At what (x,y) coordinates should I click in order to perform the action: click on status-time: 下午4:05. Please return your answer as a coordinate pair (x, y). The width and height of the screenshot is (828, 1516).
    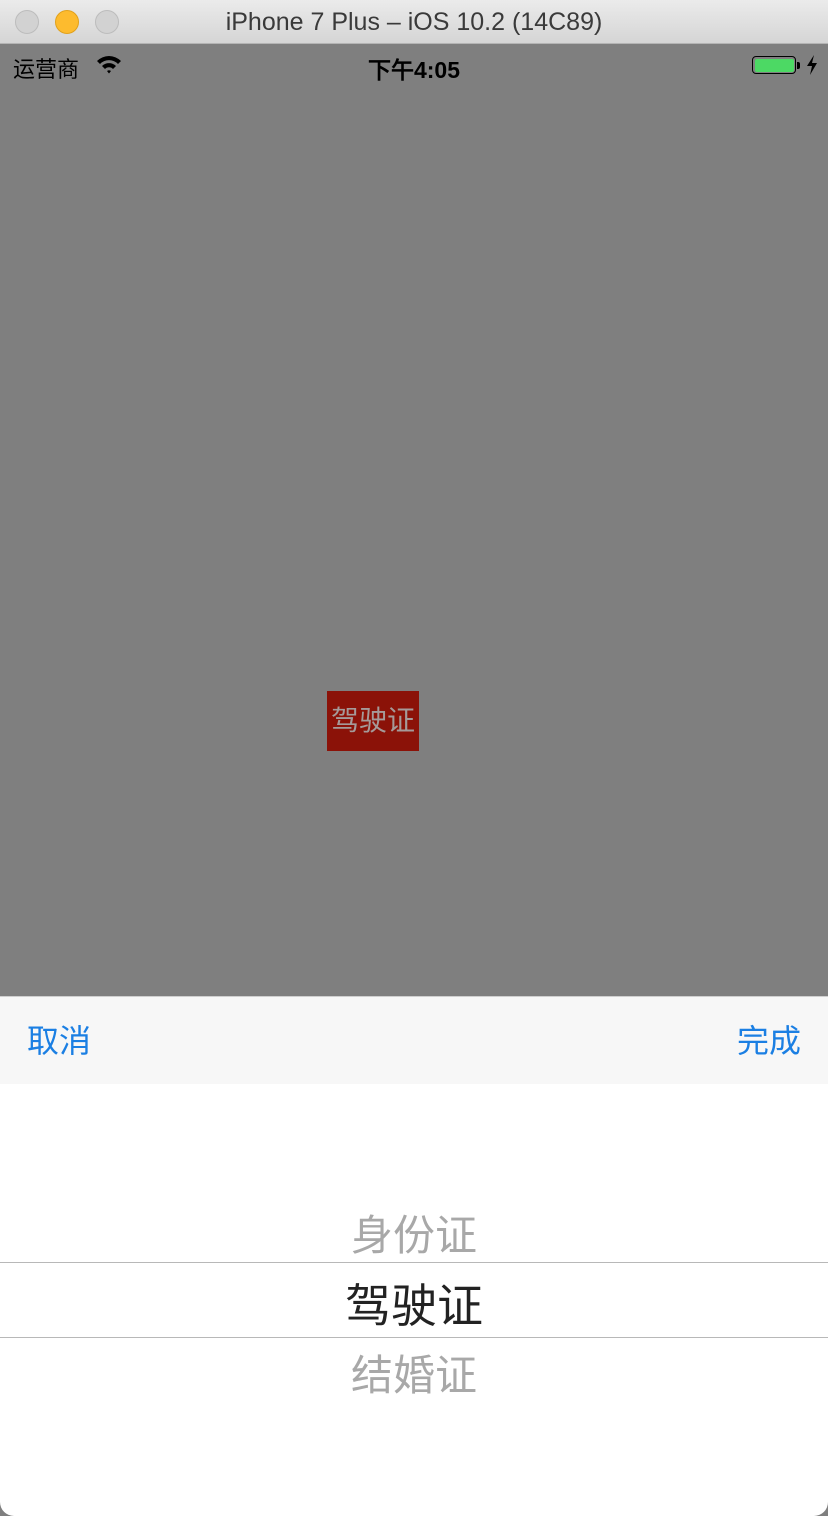
    Looking at the image, I should click on (414, 70).